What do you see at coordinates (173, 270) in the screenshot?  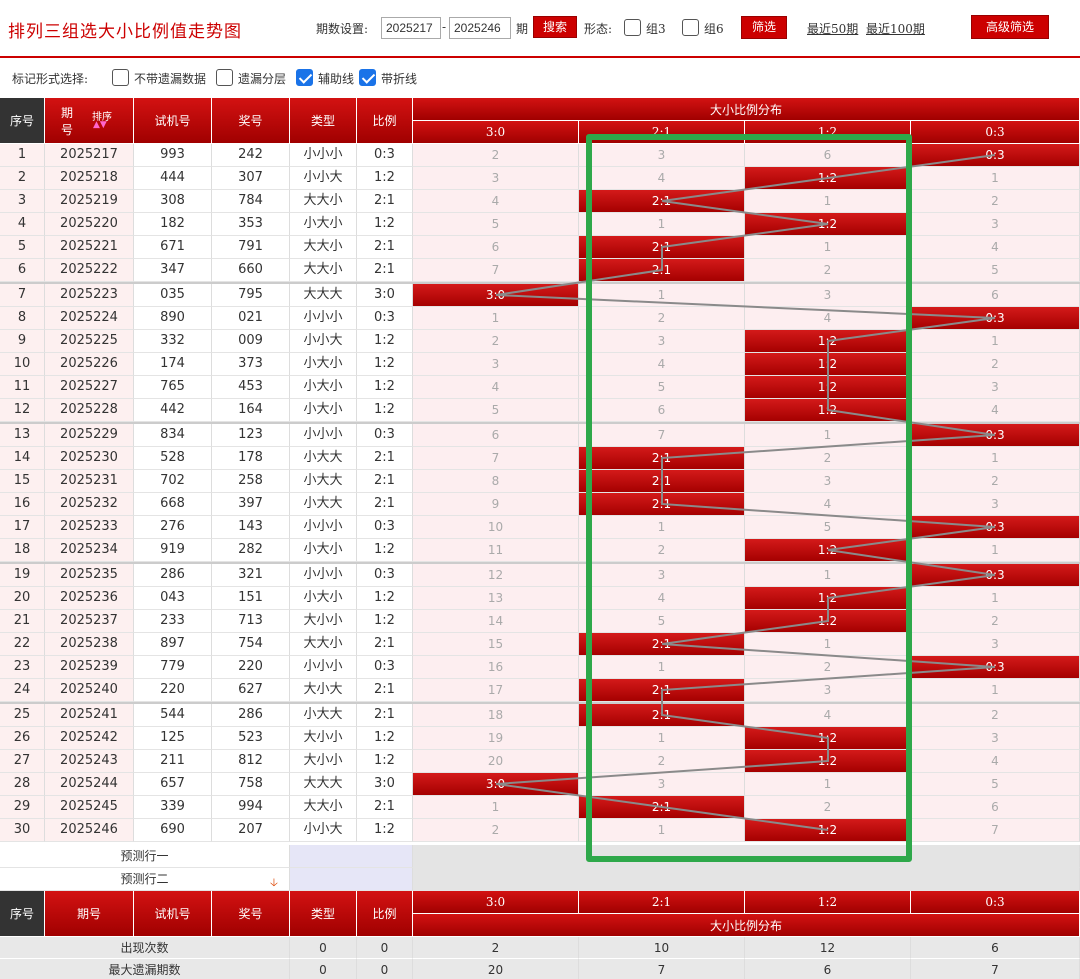 I see `cell-test: 347` at bounding box center [173, 270].